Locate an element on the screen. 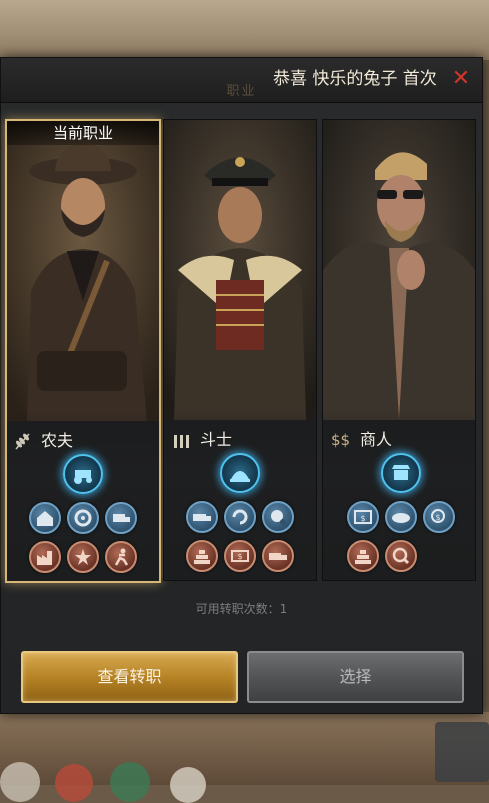  close-button: ✕ is located at coordinates (461, 79).